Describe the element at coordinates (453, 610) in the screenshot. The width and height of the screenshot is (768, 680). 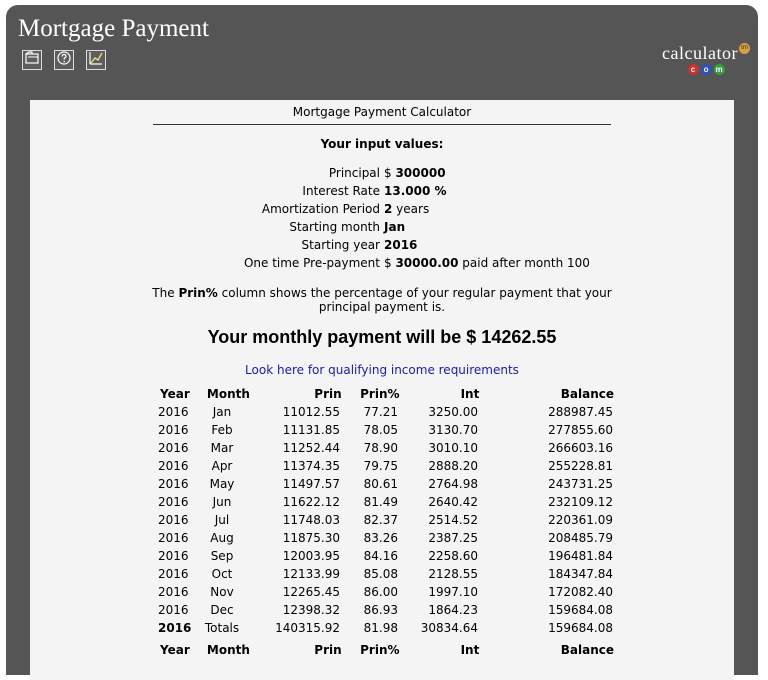
I see `cell-int: 1864.23` at that location.